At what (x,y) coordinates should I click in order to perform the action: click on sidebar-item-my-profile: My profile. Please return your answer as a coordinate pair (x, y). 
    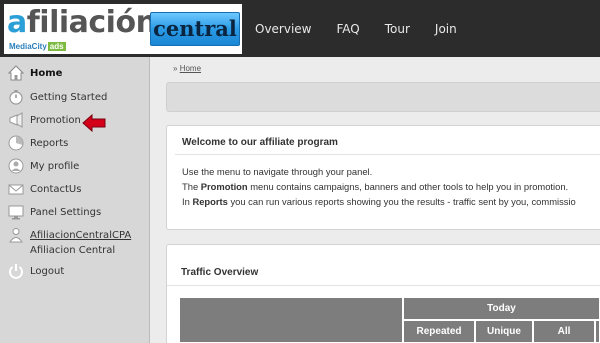
    Looking at the image, I should click on (43, 166).